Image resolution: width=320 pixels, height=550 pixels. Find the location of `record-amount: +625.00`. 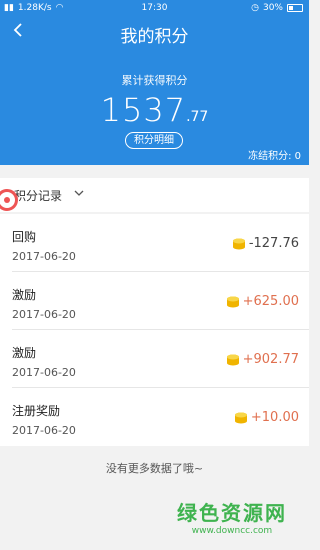

record-amount: +625.00 is located at coordinates (262, 301).